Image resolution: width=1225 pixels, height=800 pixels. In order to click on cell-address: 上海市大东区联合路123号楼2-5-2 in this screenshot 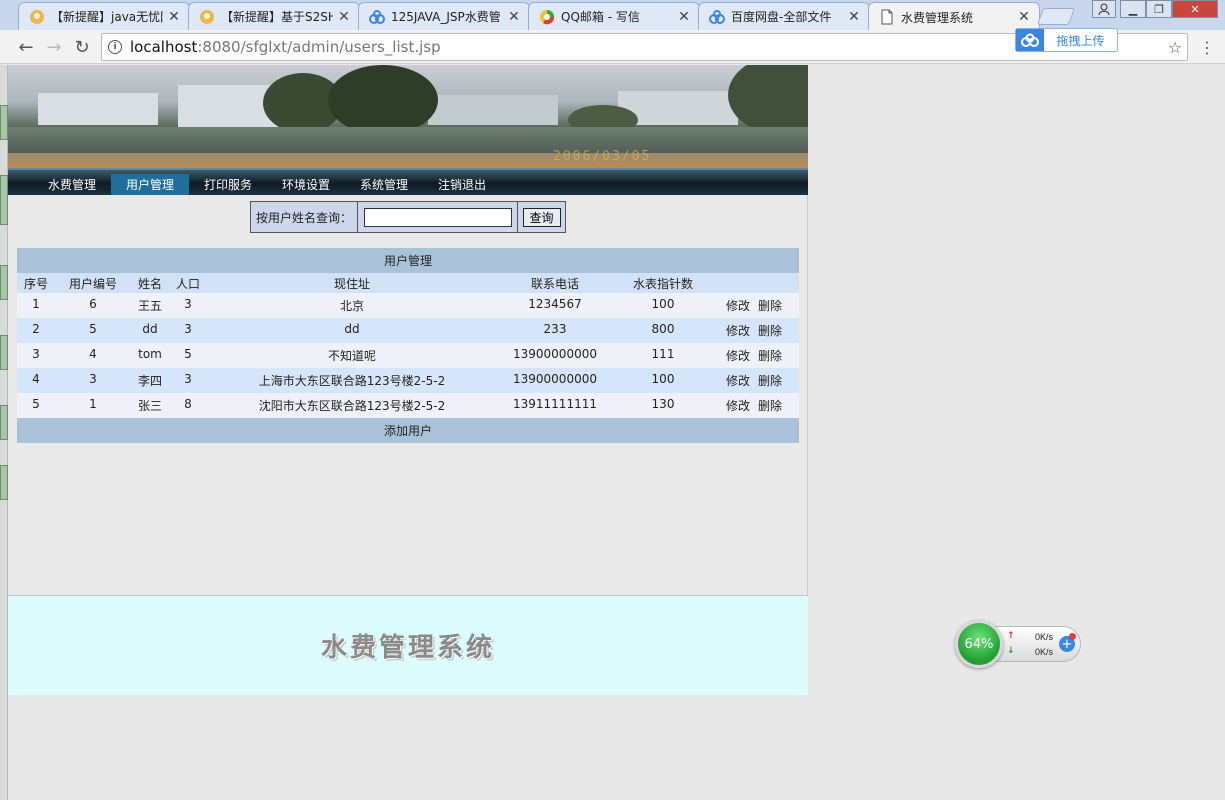, I will do `click(352, 381)`.